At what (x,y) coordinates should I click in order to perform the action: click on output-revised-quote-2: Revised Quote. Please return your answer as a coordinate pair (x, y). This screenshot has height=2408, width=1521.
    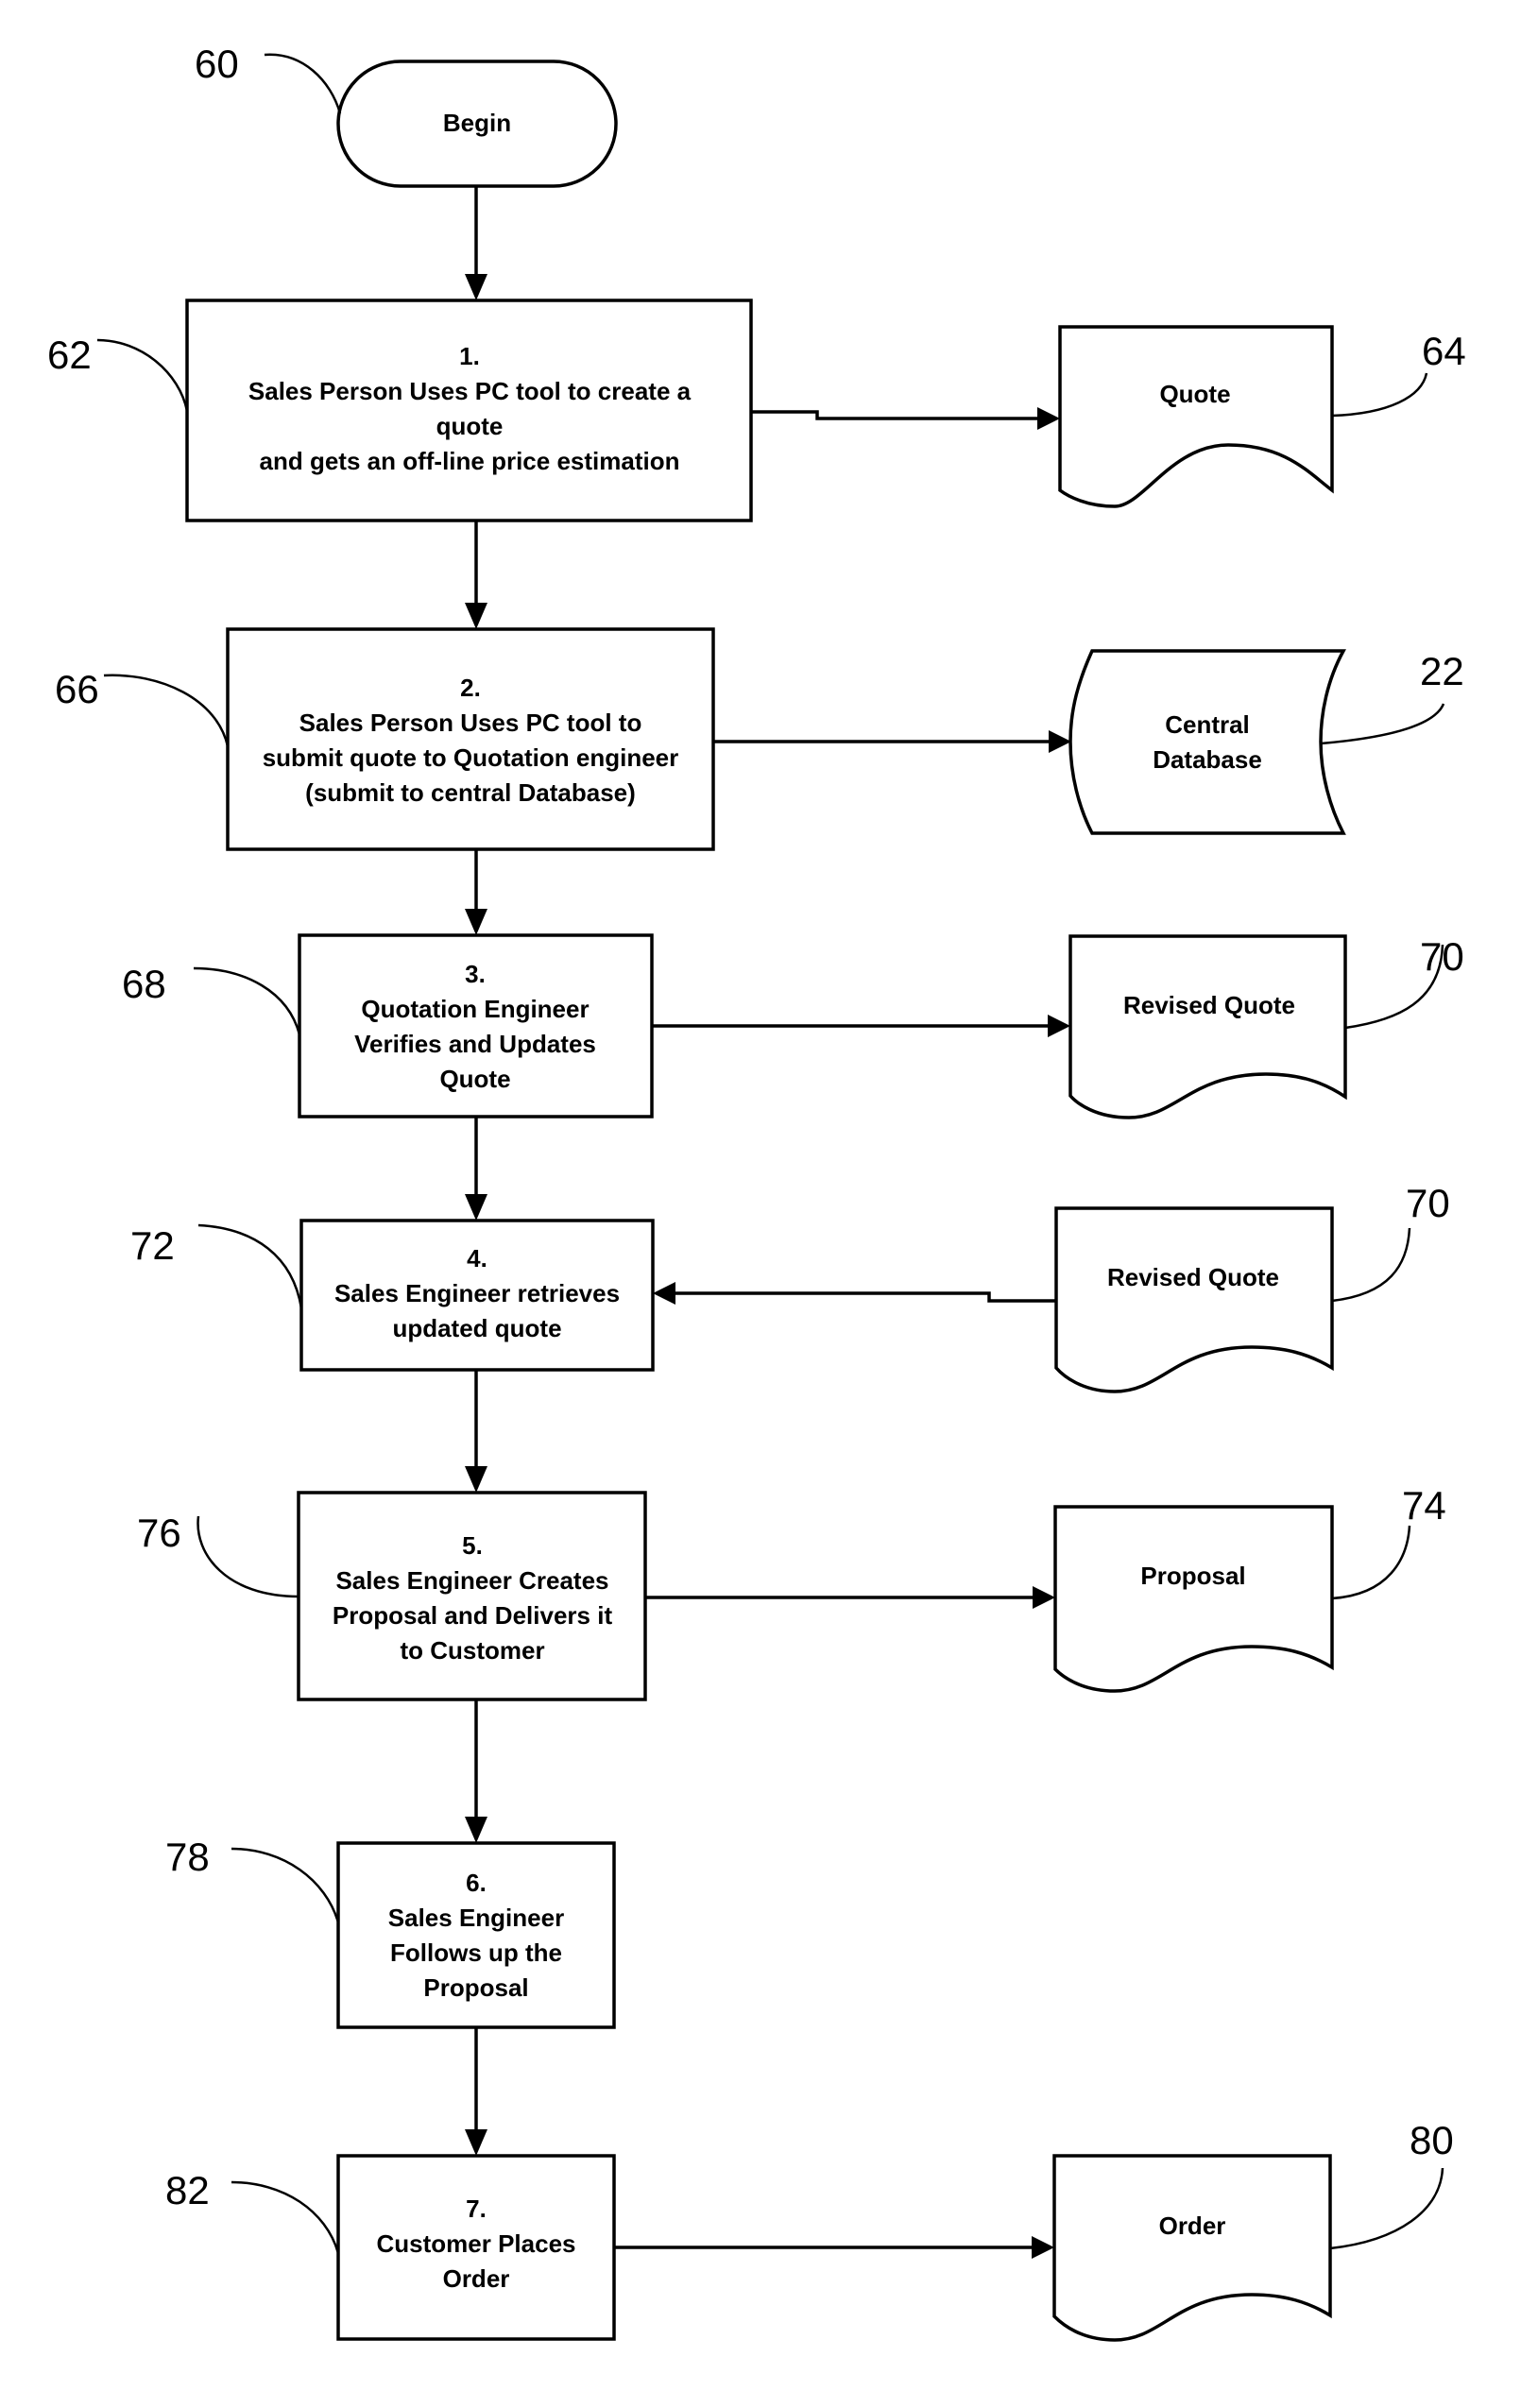
    Looking at the image, I should click on (1194, 1299).